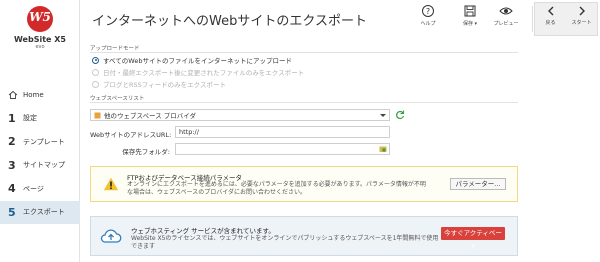 The width and height of the screenshot is (600, 262). Describe the element at coordinates (12, 189) in the screenshot. I see `step-number: 4` at that location.